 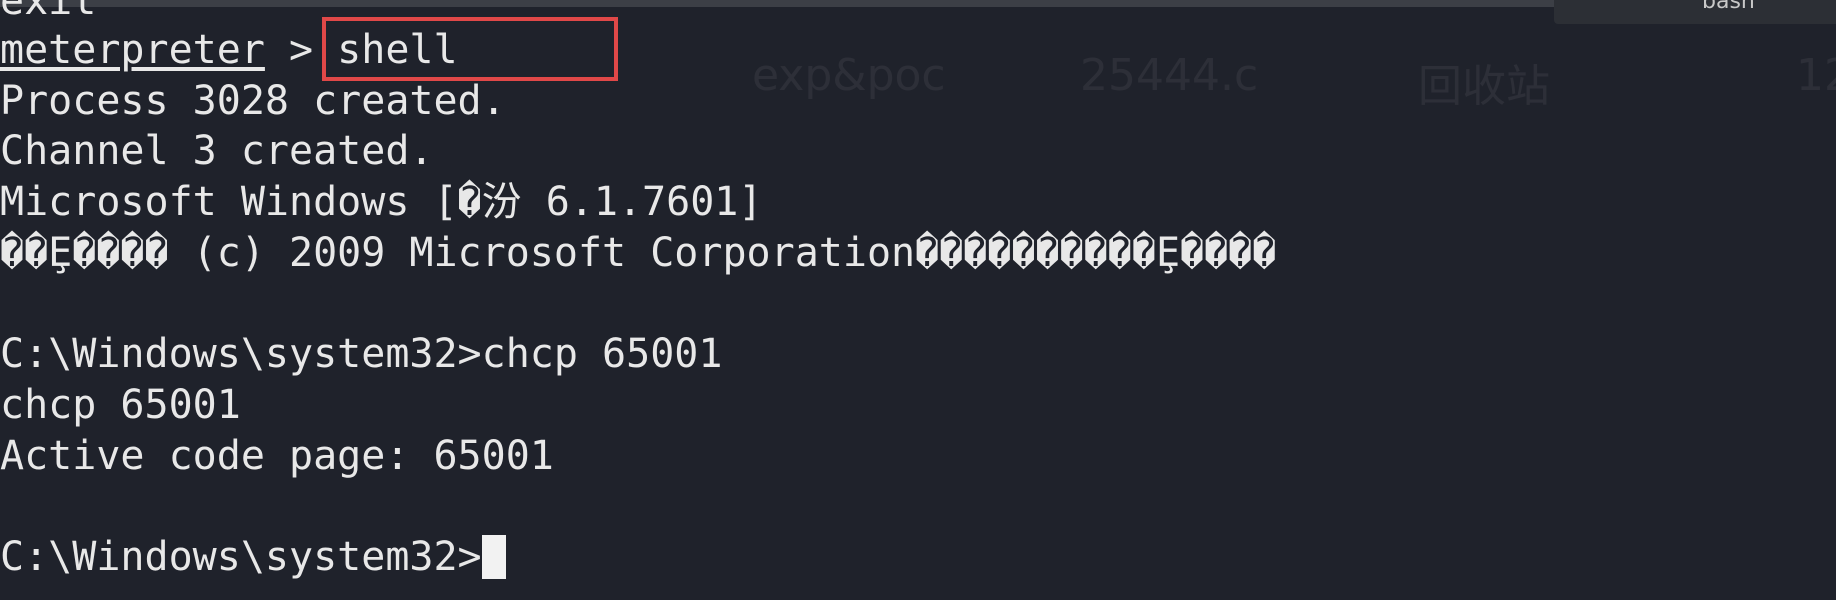 I want to click on command-highlight-box, so click(x=470, y=49).